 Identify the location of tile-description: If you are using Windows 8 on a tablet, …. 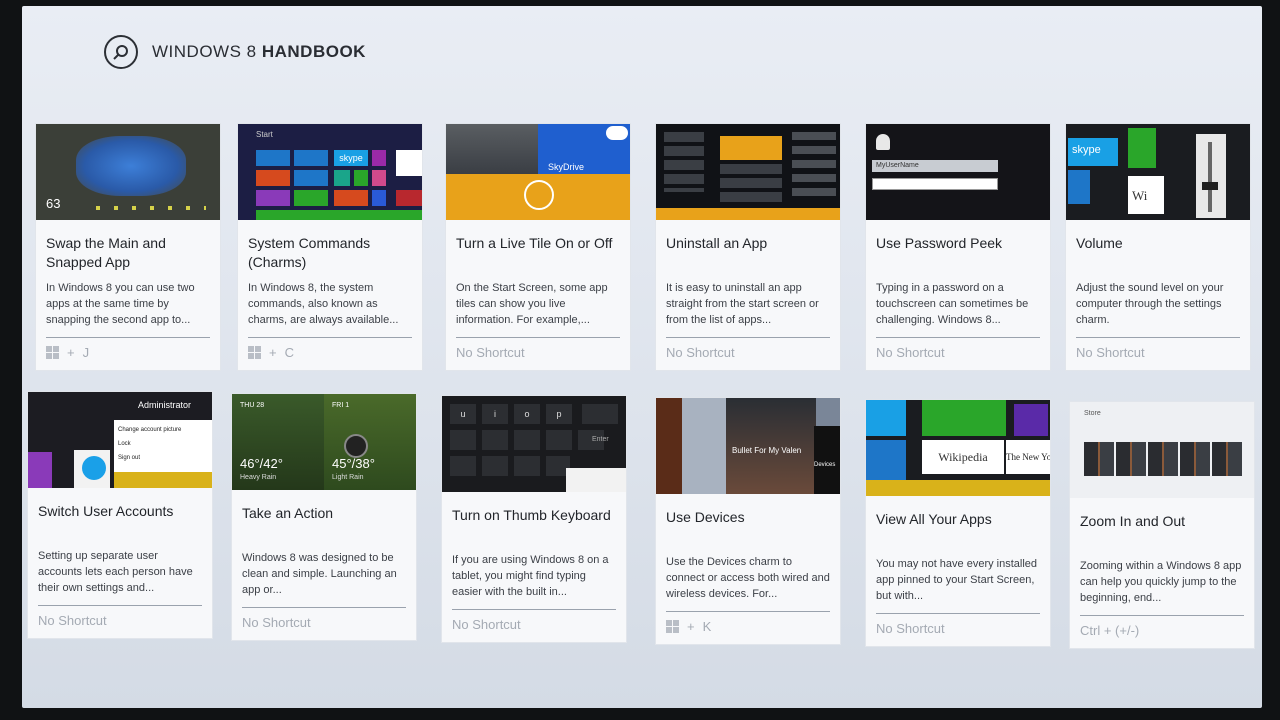
(530, 576).